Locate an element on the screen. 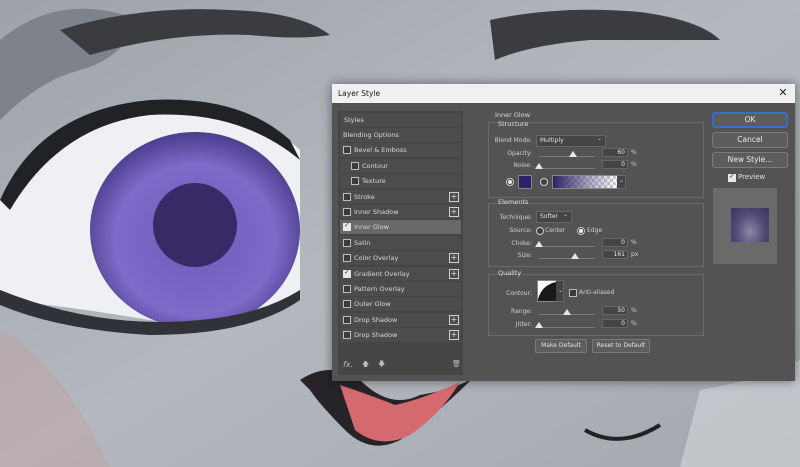 This screenshot has width=800, height=467. range-slider is located at coordinates (567, 312).